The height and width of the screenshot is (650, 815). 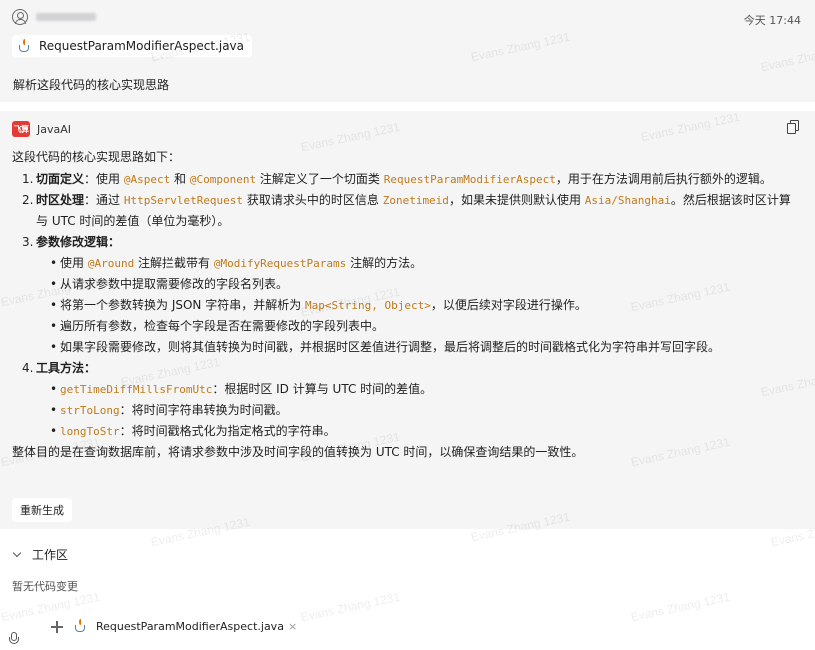 I want to click on attached-file-name: RequestParamModifierAspect.java, so click(x=142, y=46).